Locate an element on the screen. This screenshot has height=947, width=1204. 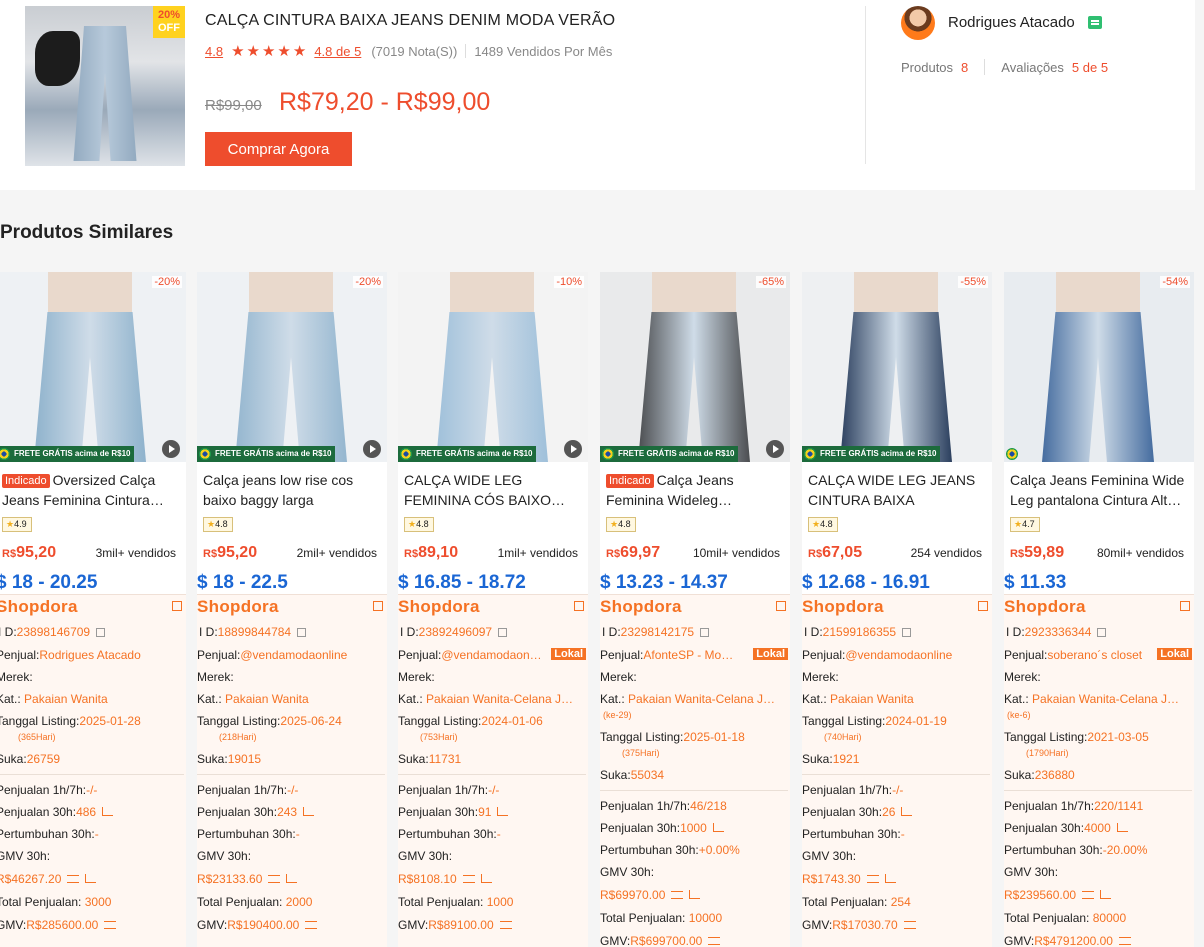
category-label: Kat.: is located at coordinates (410, 699).